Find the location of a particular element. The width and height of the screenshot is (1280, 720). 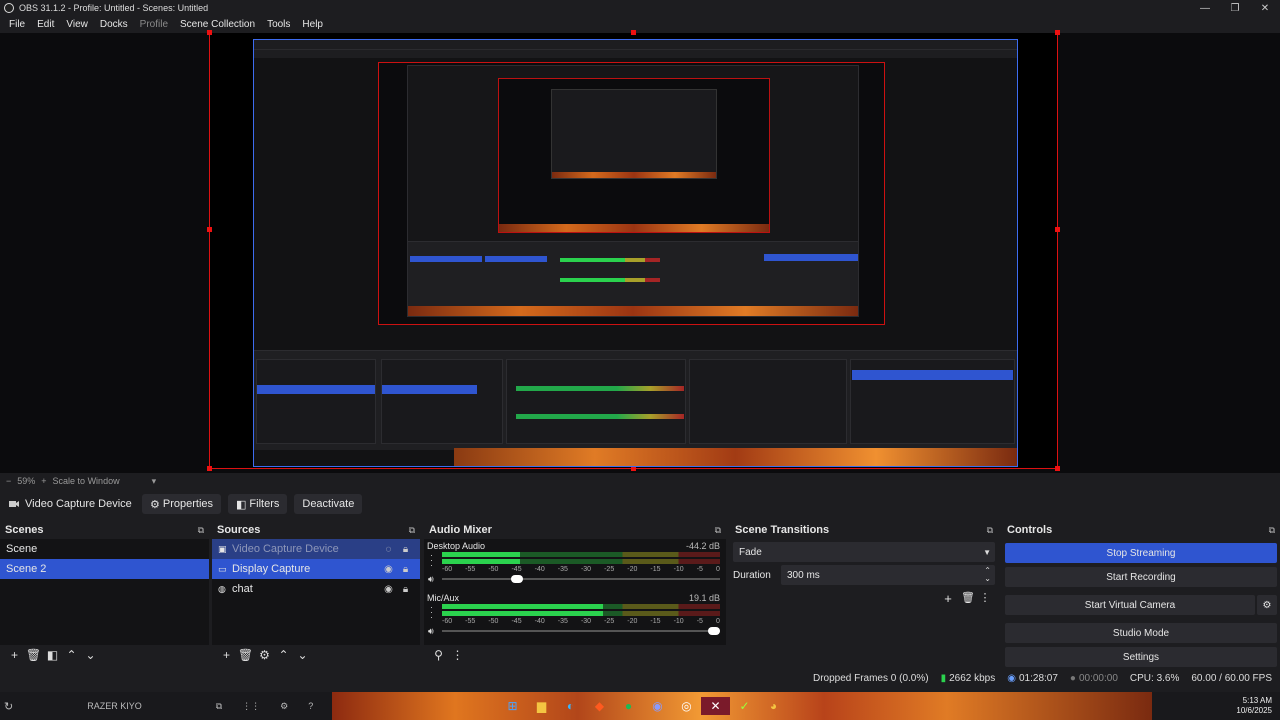

source-item: ▣ Video Capture Device ◌ 🔒︎ is located at coordinates (316, 549).